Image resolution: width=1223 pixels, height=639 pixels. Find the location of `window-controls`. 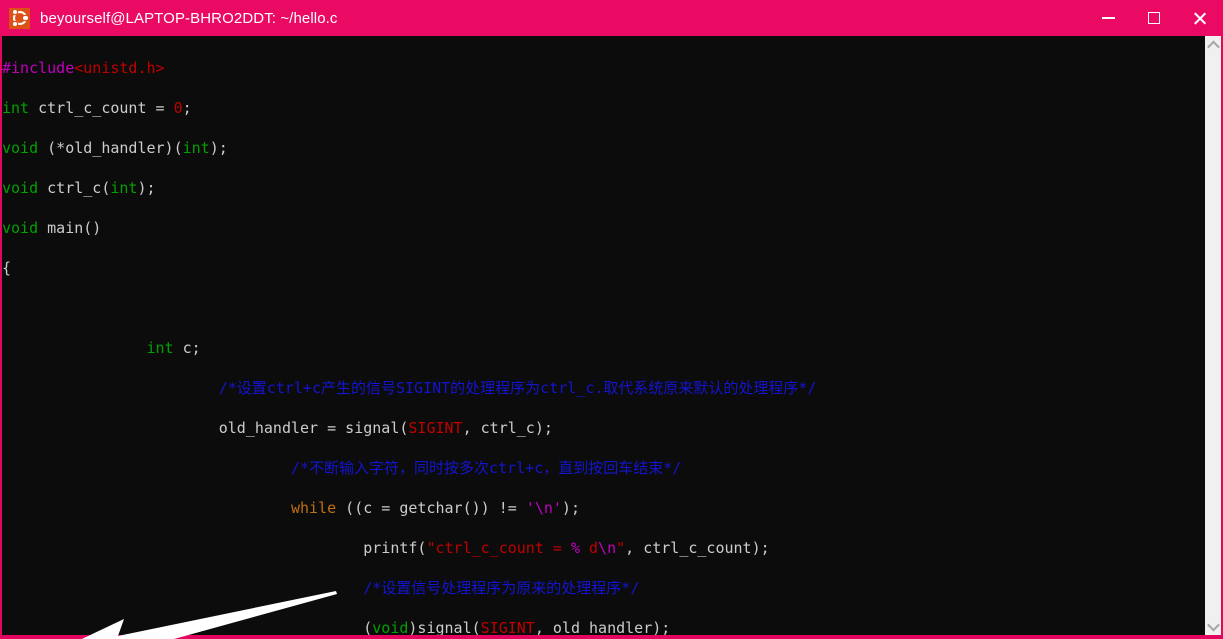

window-controls is located at coordinates (1154, 18).